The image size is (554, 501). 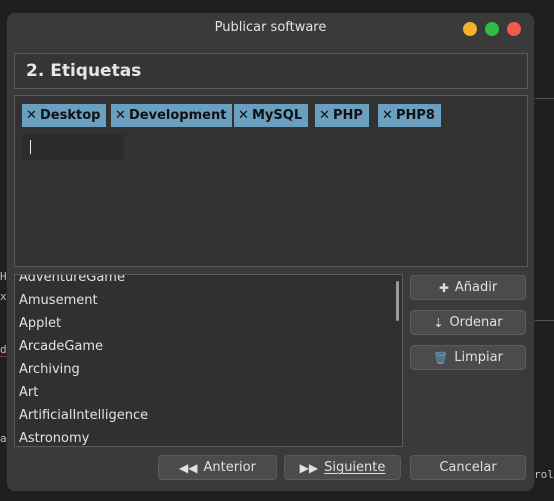 I want to click on cancel-label: Cancelar, so click(x=468, y=467).